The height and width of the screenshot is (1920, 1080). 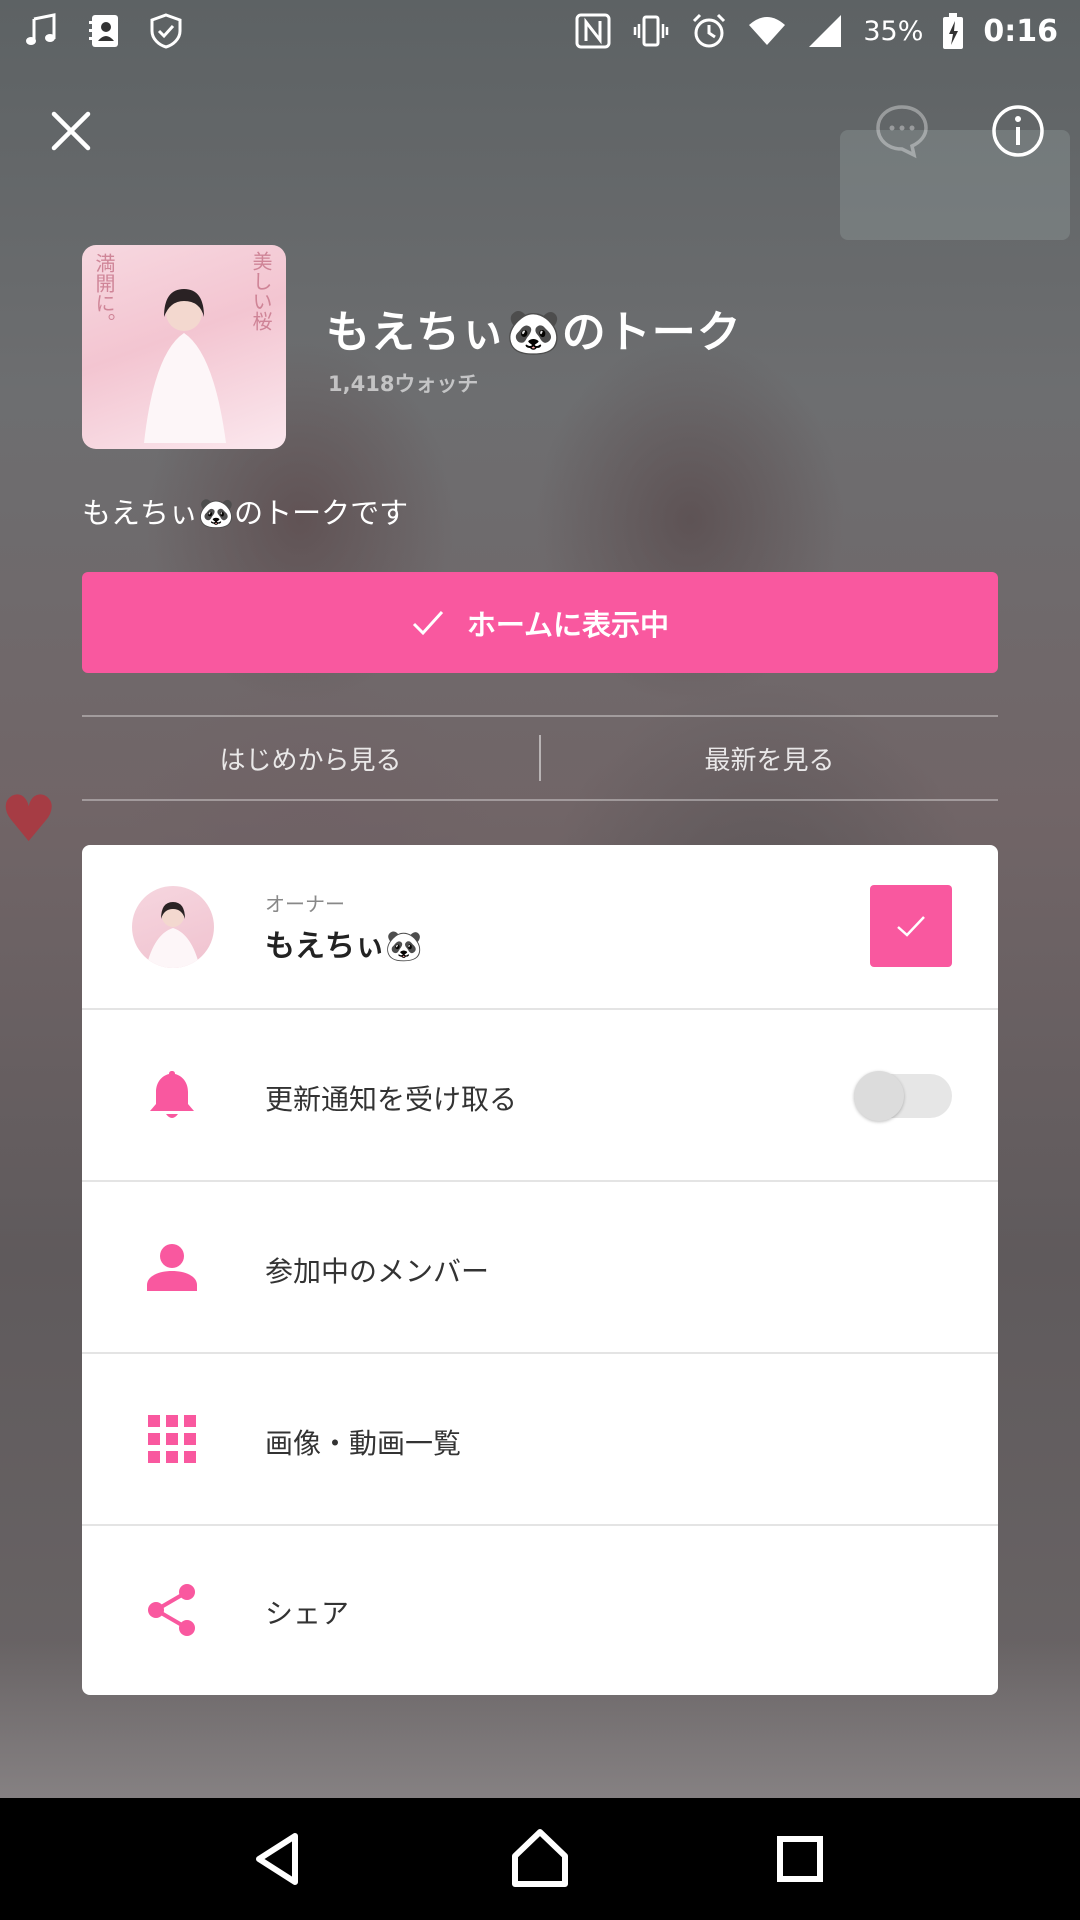 What do you see at coordinates (568, 624) in the screenshot?
I see `show-on-home-label: ホームに表示中` at bounding box center [568, 624].